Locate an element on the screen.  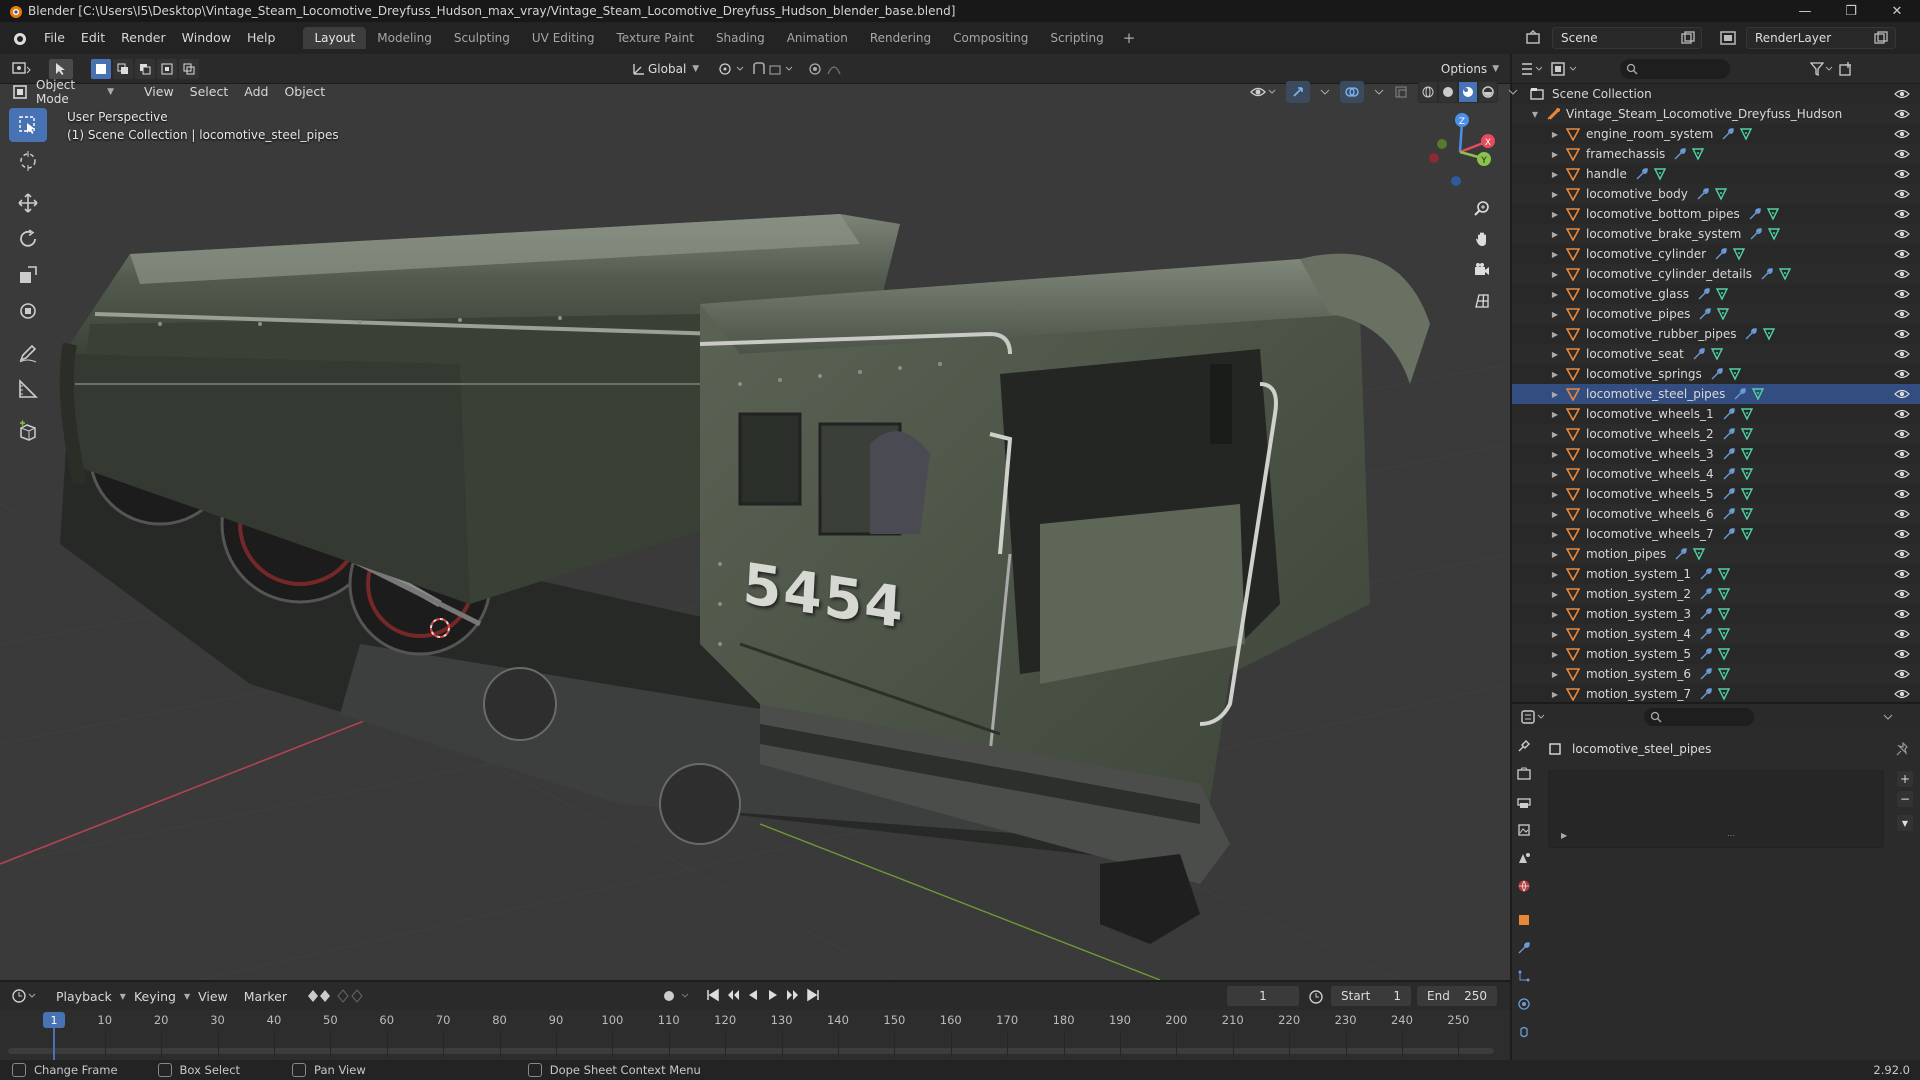
scene-tab is located at coordinates (1524, 858).